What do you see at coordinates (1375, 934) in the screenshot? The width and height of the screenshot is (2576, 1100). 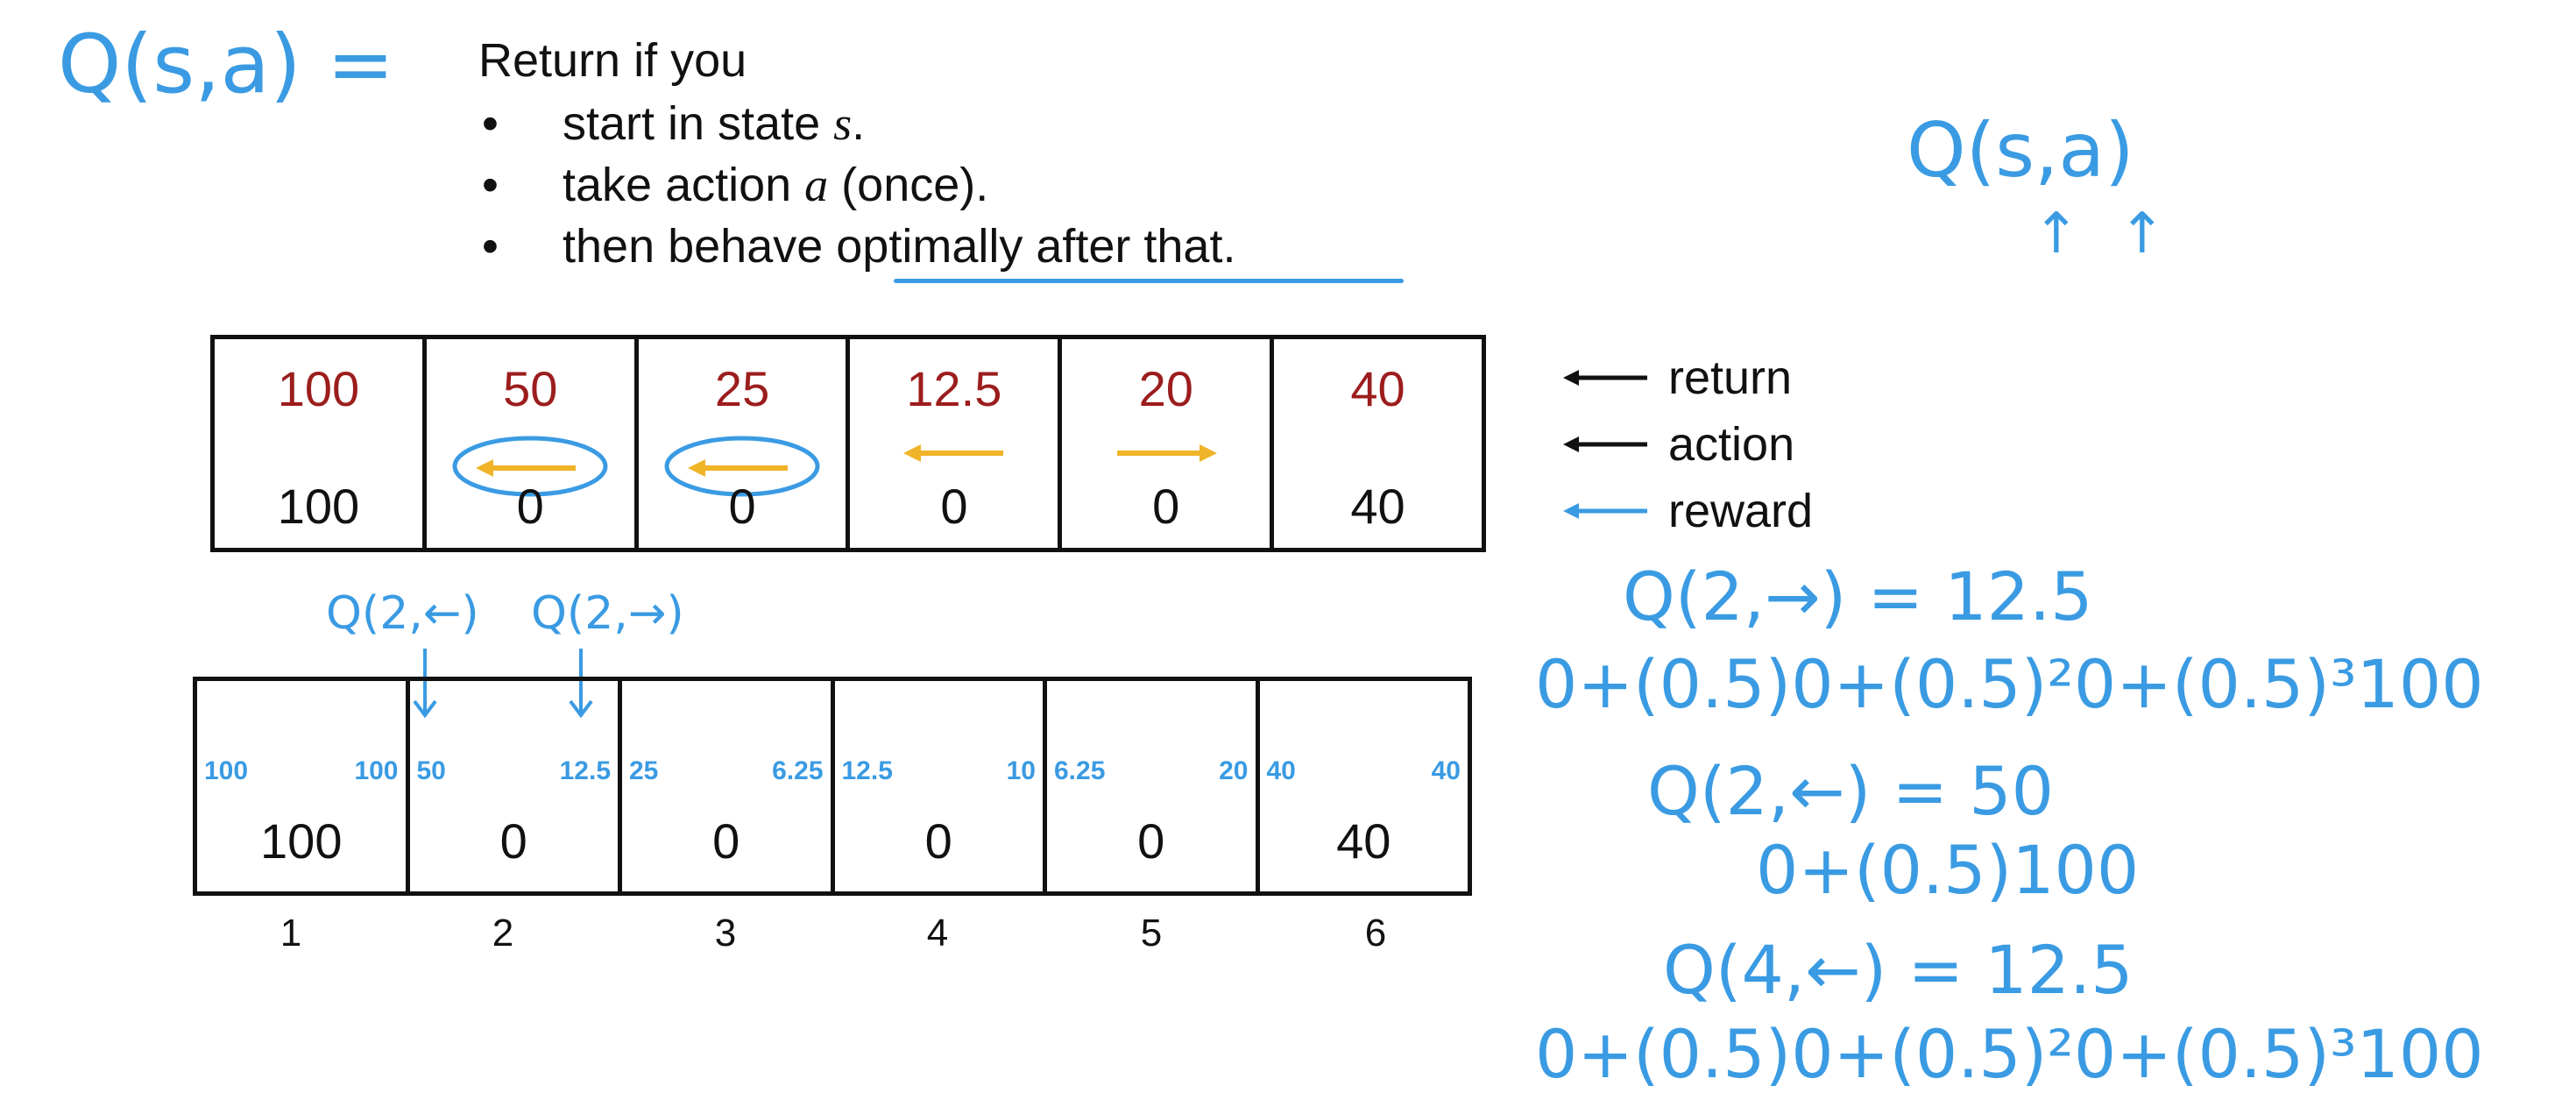 I see `state-number: 6` at bounding box center [1375, 934].